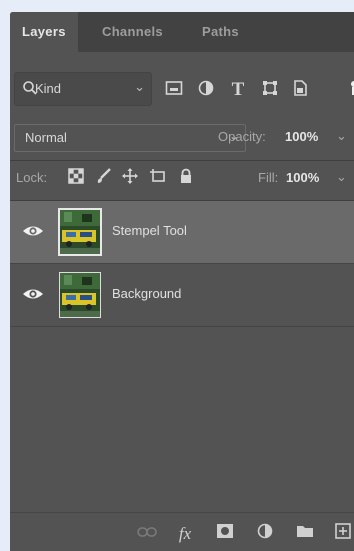 This screenshot has width=354, height=551. Describe the element at coordinates (104, 178) in the screenshot. I see `lock-image-pixels-icon` at that location.